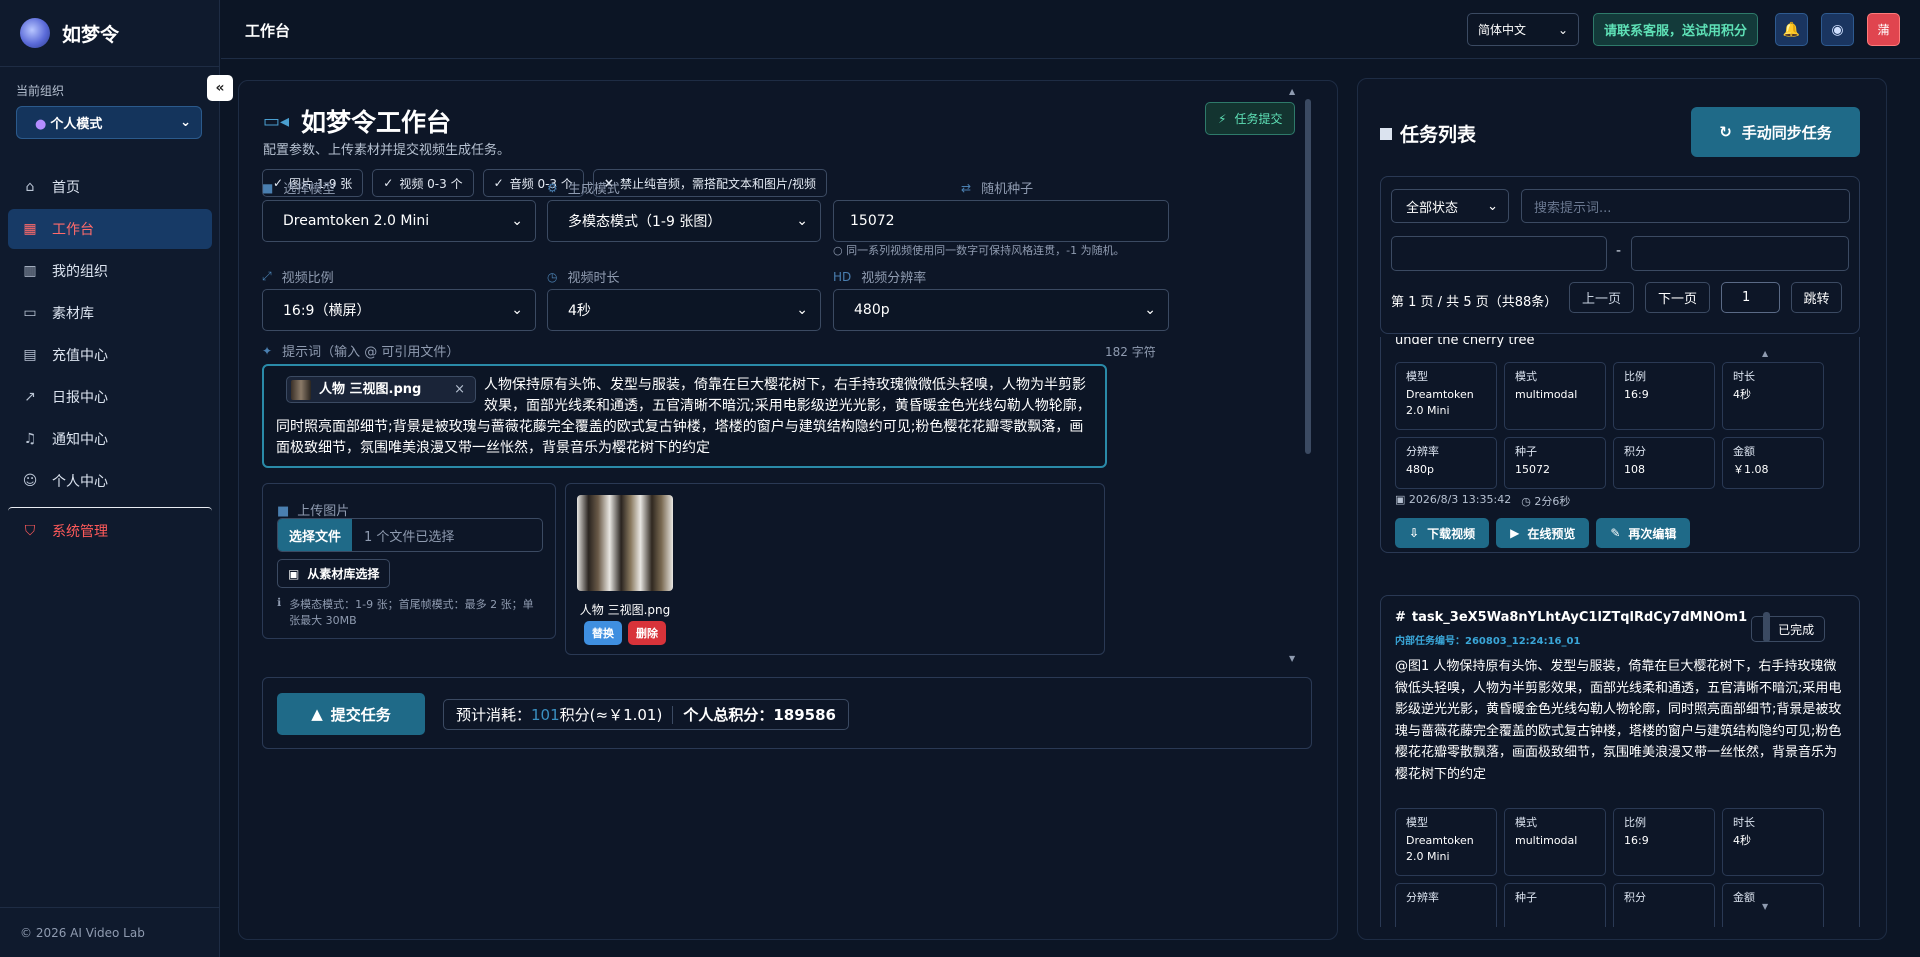  Describe the element at coordinates (1773, 905) in the screenshot. I see `detail-cell: 金额` at that location.